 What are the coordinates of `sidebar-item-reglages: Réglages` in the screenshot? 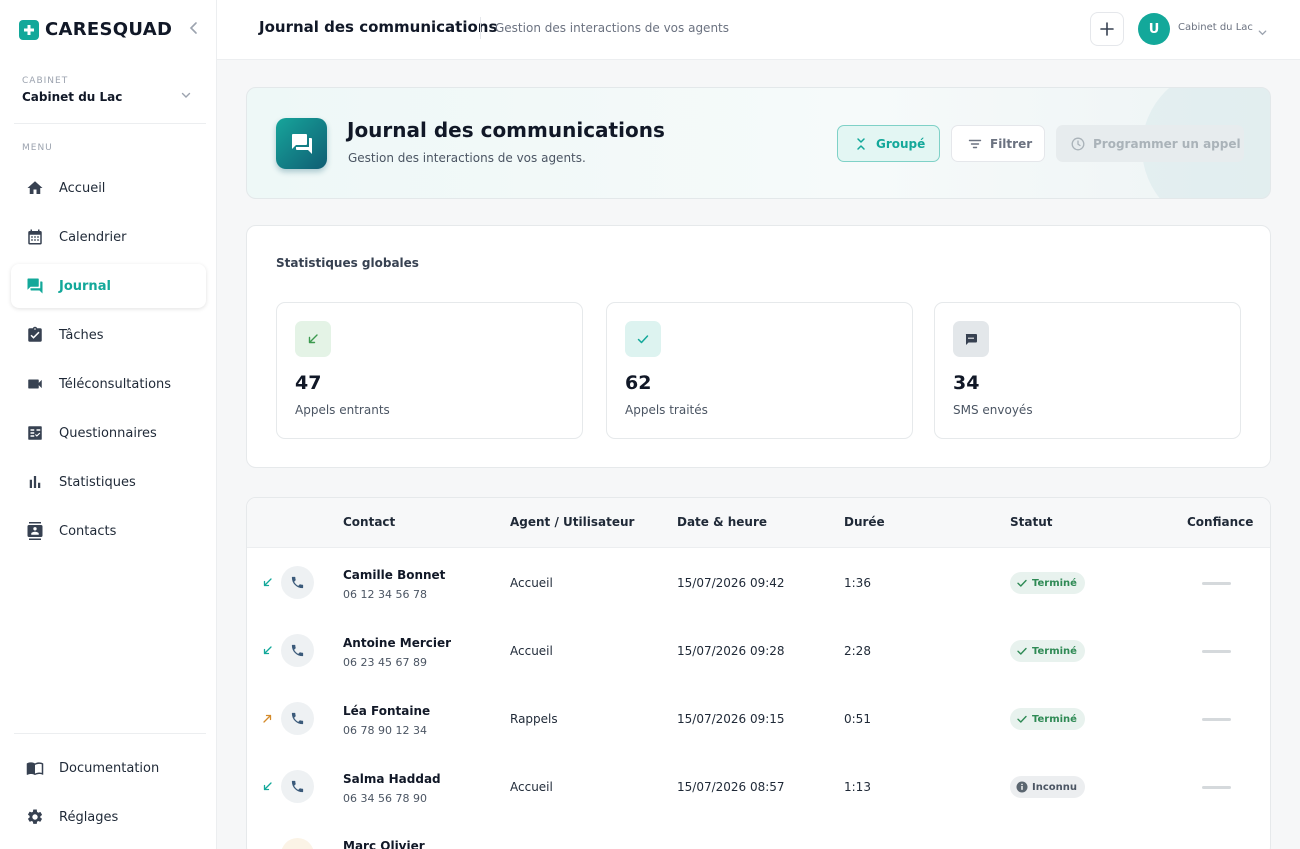 It's located at (108, 817).